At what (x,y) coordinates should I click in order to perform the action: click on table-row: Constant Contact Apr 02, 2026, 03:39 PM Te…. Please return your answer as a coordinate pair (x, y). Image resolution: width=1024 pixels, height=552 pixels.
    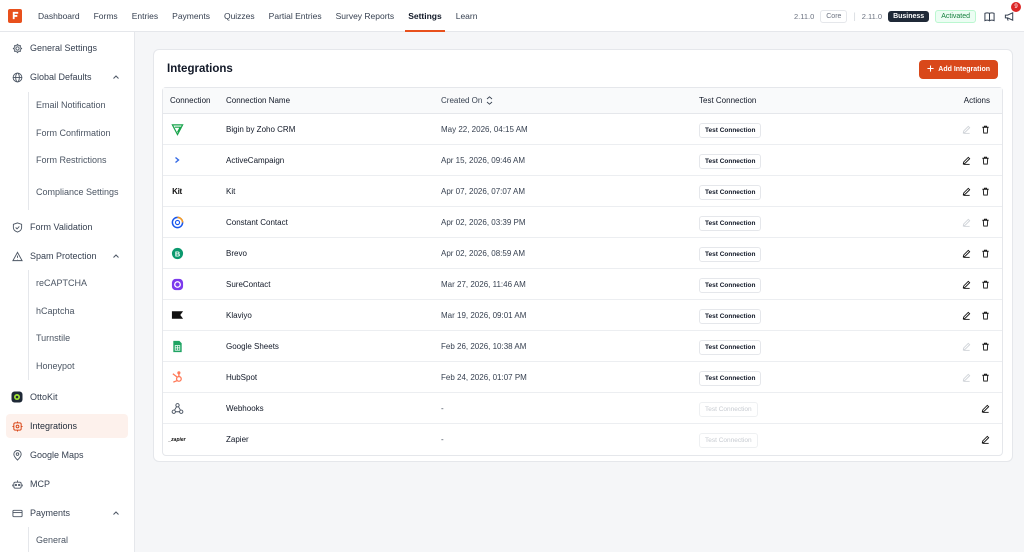
    Looking at the image, I should click on (582, 222).